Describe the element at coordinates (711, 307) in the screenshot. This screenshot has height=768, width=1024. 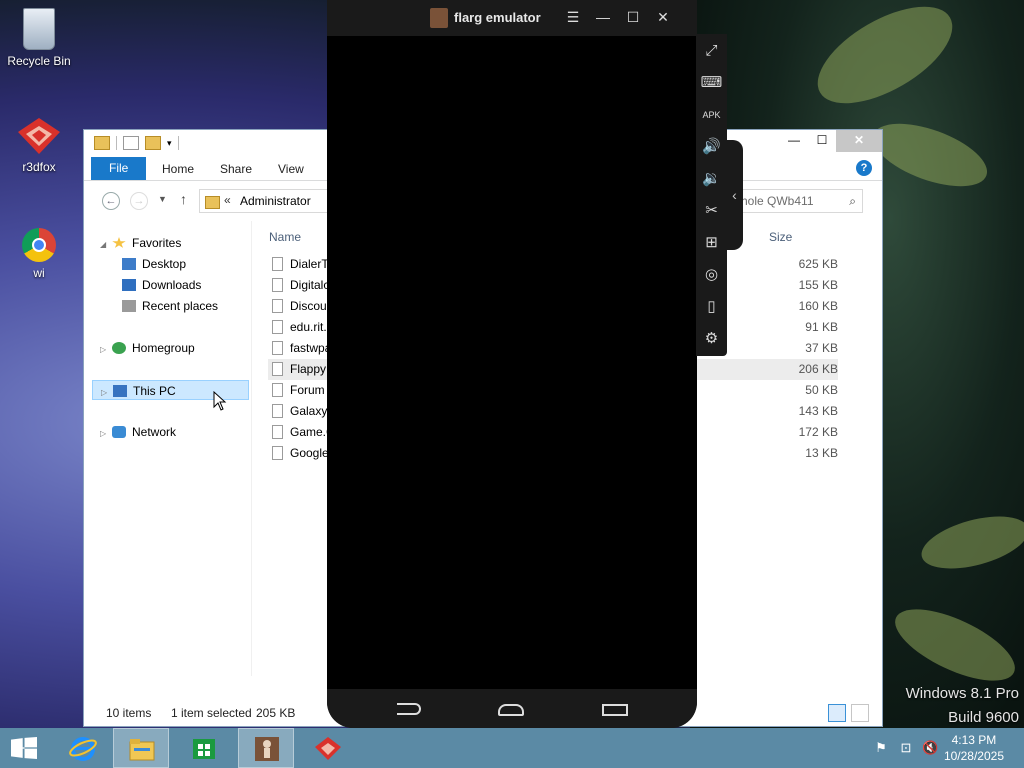
I see `shake-icon: ▯` at that location.